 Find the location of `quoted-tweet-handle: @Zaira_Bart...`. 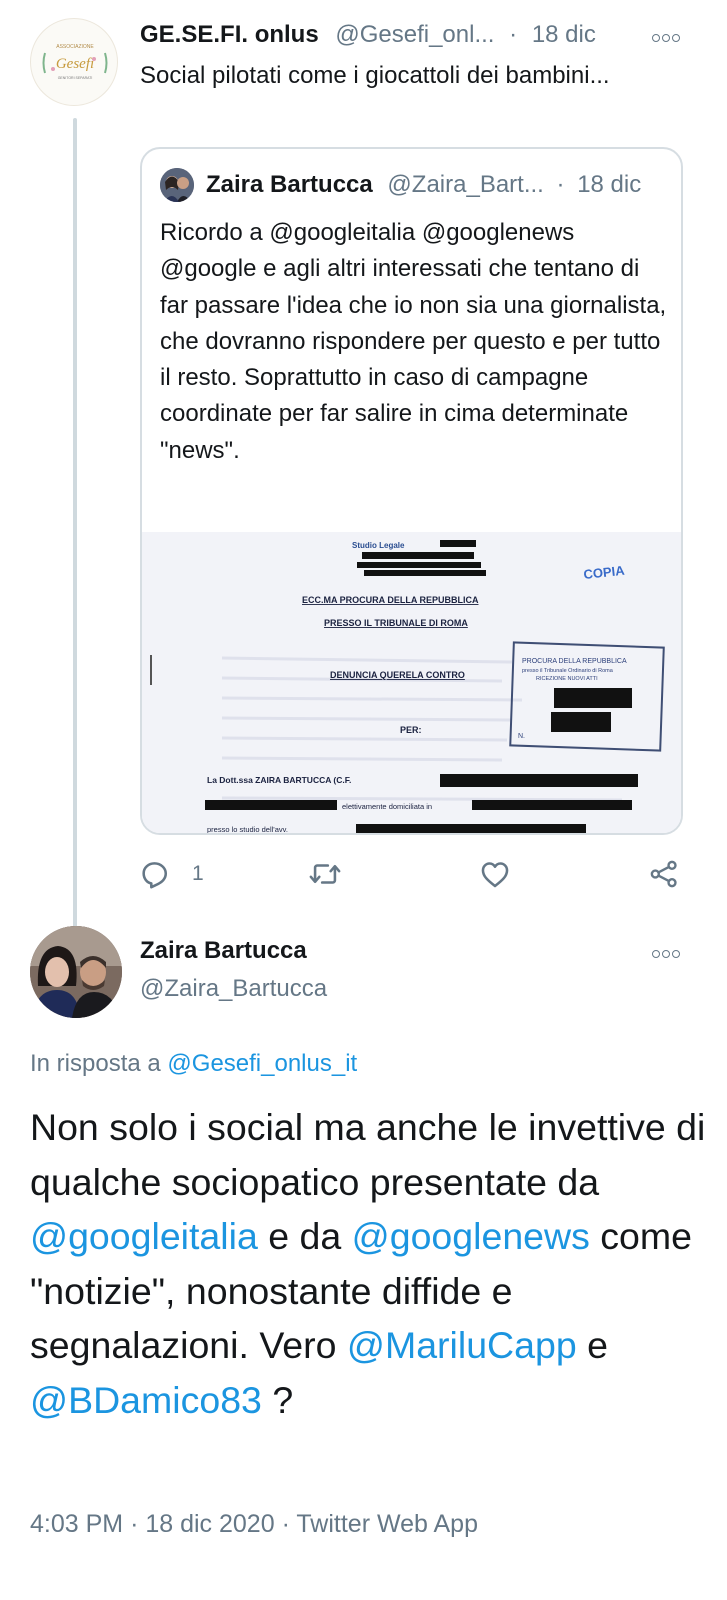

quoted-tweet-handle: @Zaira_Bart... is located at coordinates (465, 184).